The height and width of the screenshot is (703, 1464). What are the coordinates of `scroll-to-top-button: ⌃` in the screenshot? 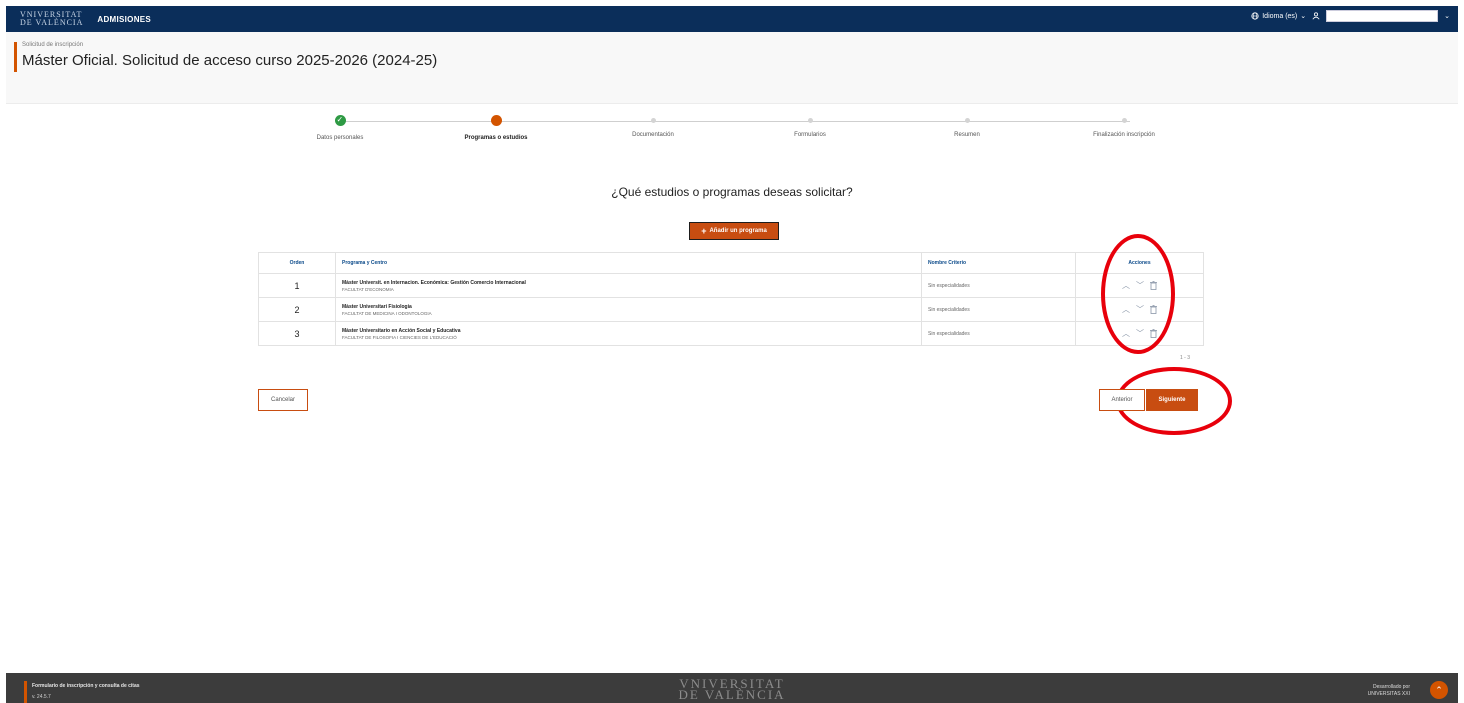 It's located at (1439, 690).